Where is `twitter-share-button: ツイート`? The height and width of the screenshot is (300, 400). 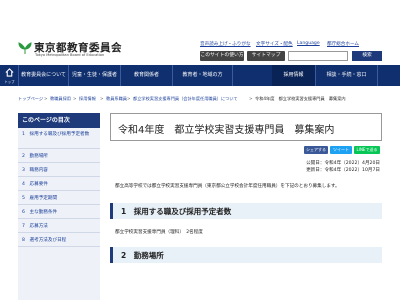
twitter-share-button: ツイート is located at coordinates (341, 150).